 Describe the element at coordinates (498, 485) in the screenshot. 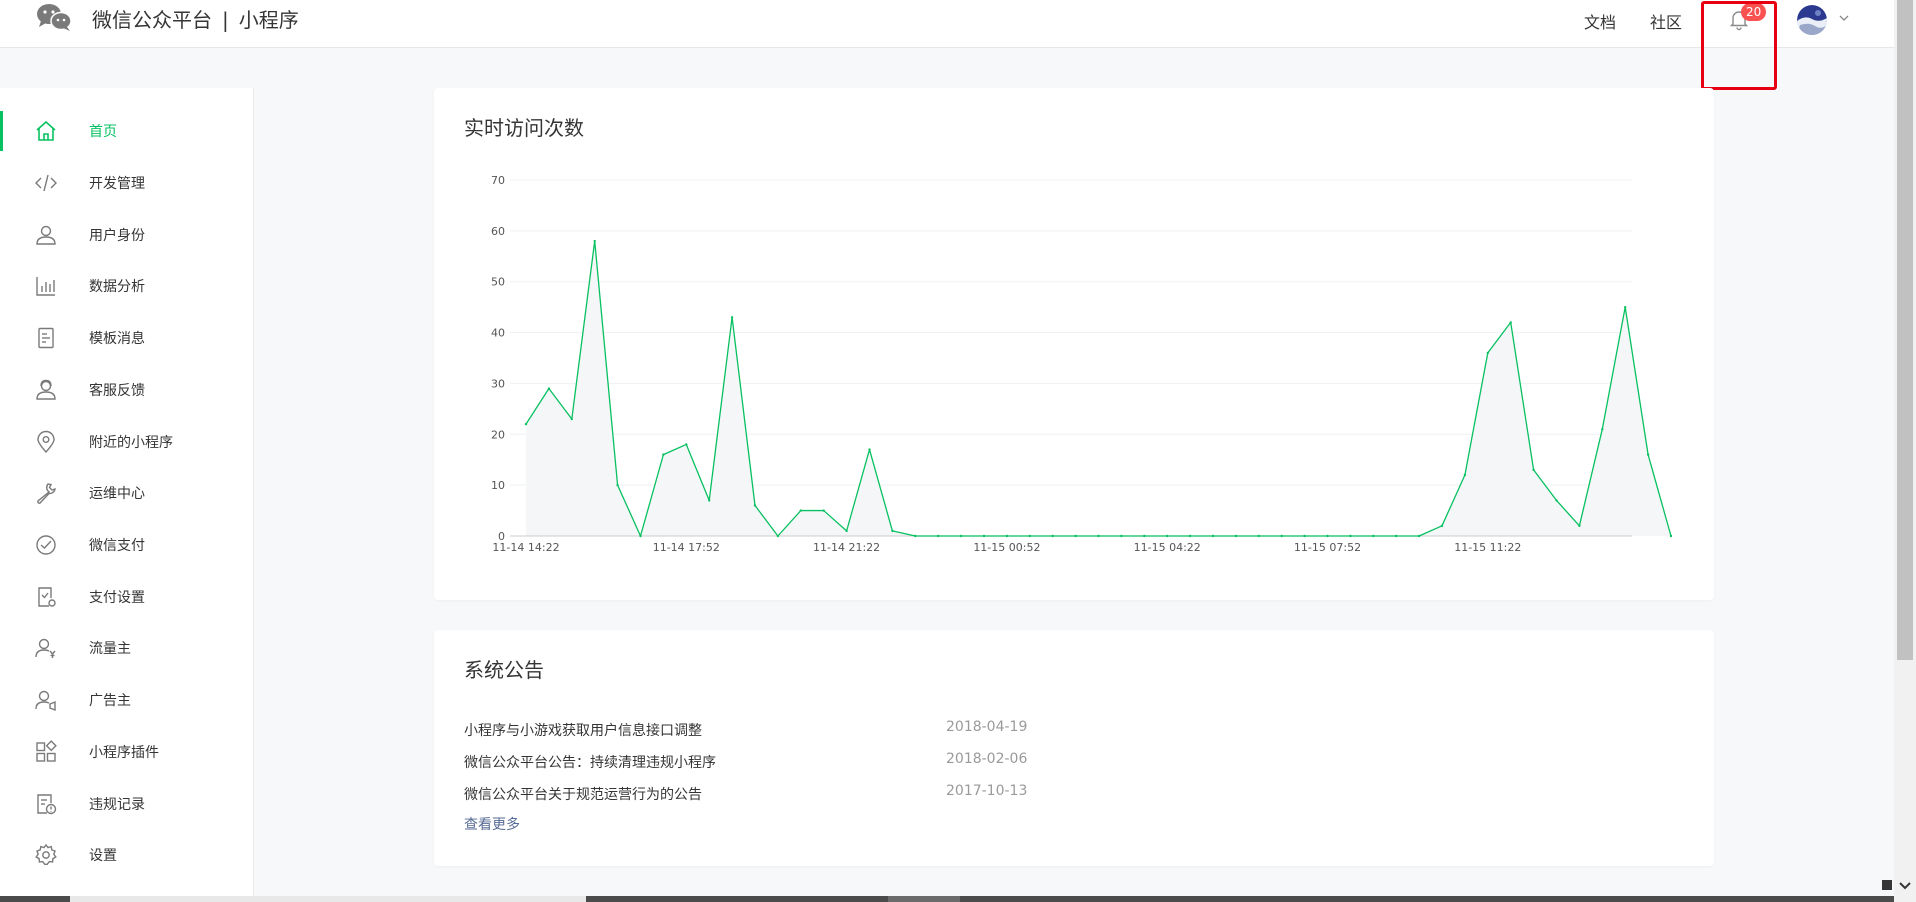

I see `chart-y-tick-label: 10` at that location.